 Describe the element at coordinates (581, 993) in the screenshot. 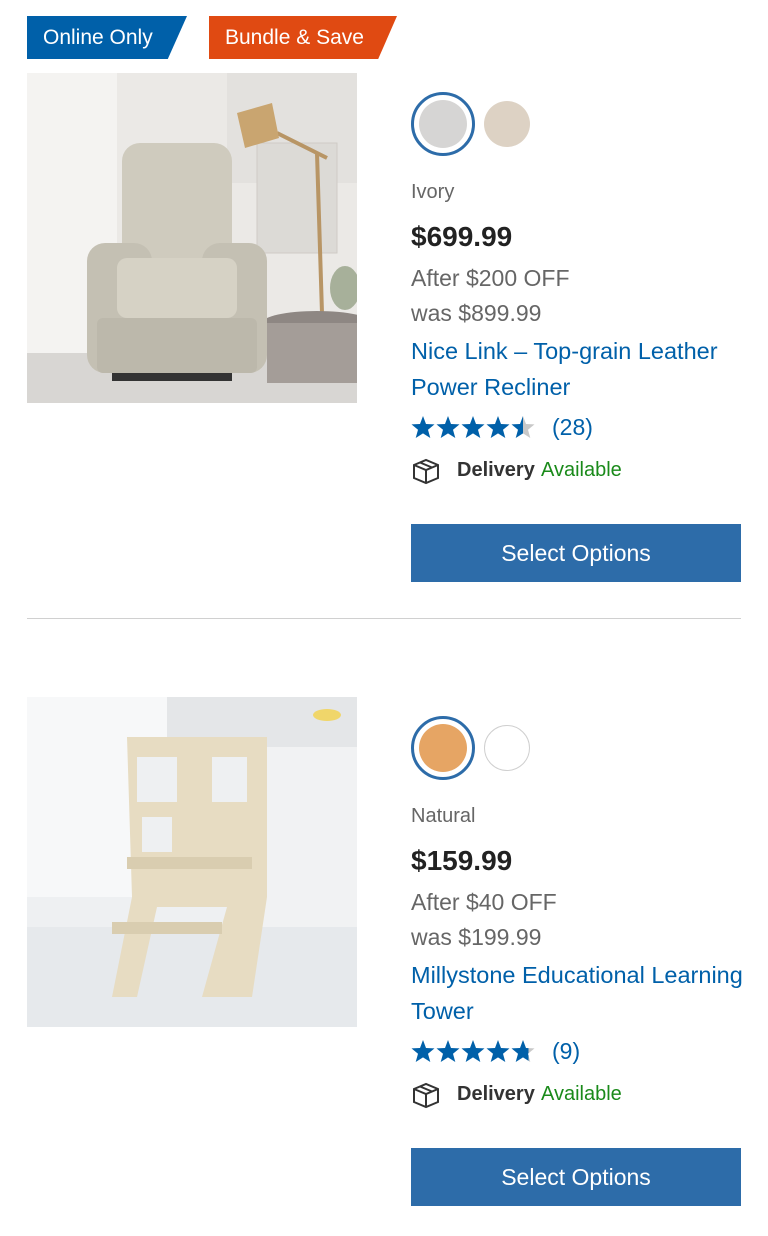

I see `product-title-link: Millystone Educational Learning Tower` at that location.